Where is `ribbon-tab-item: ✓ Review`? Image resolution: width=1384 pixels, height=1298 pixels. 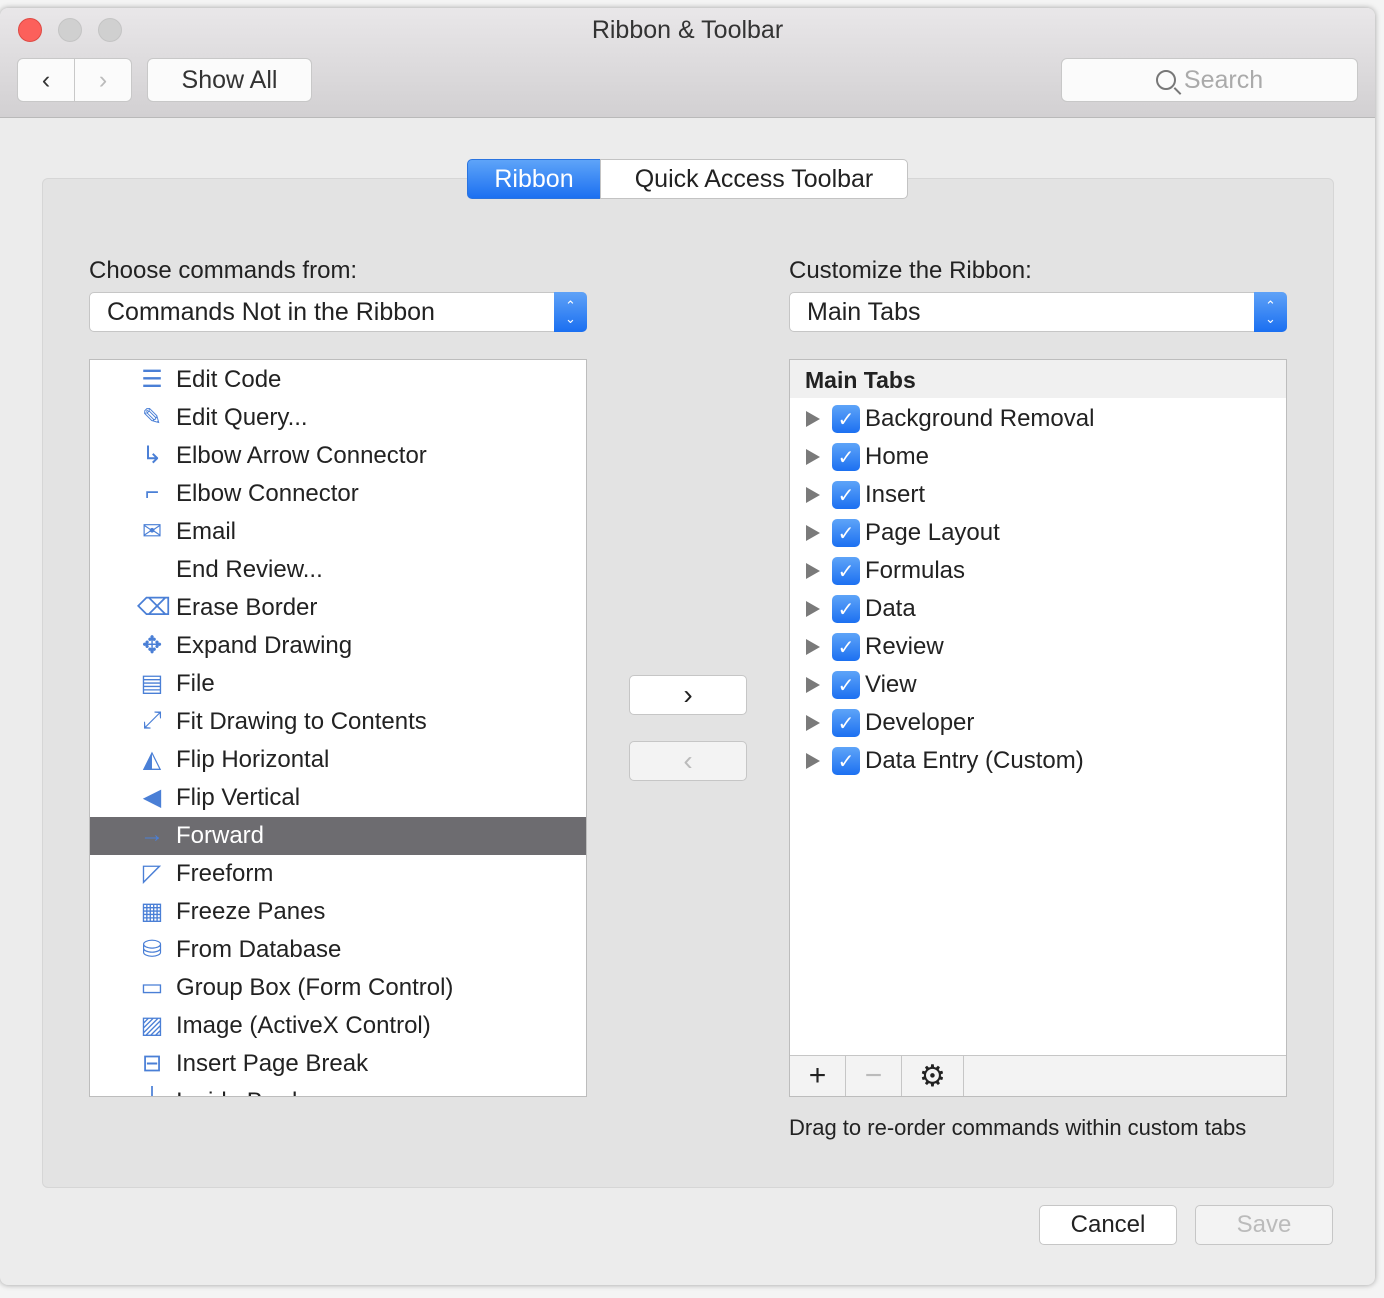 ribbon-tab-item: ✓ Review is located at coordinates (1038, 647).